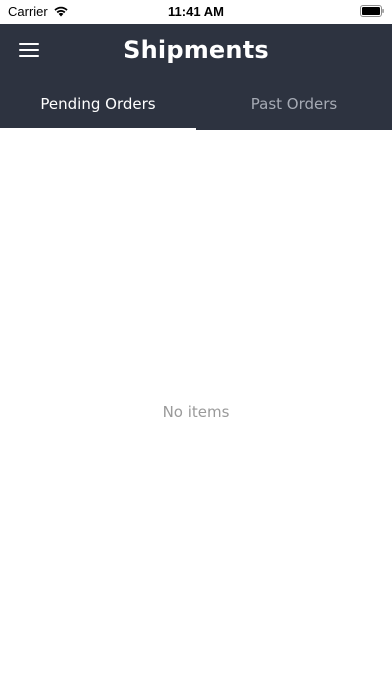 This screenshot has width=392, height=696. I want to click on tab-label: Past Orders, so click(294, 104).